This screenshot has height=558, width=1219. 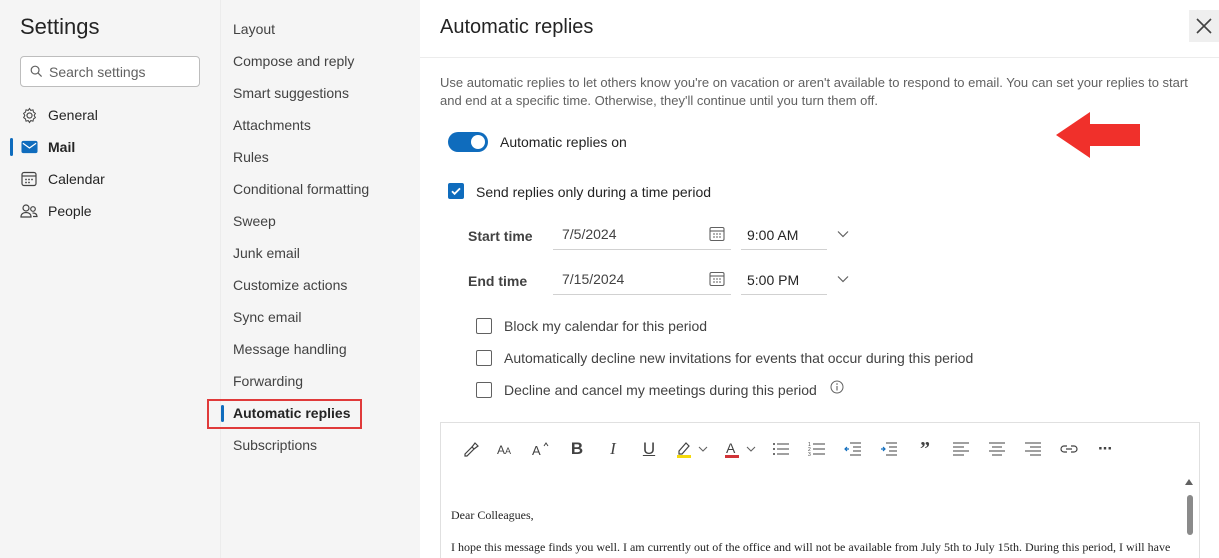 I want to click on chevron-down-icon, so click(x=843, y=234).